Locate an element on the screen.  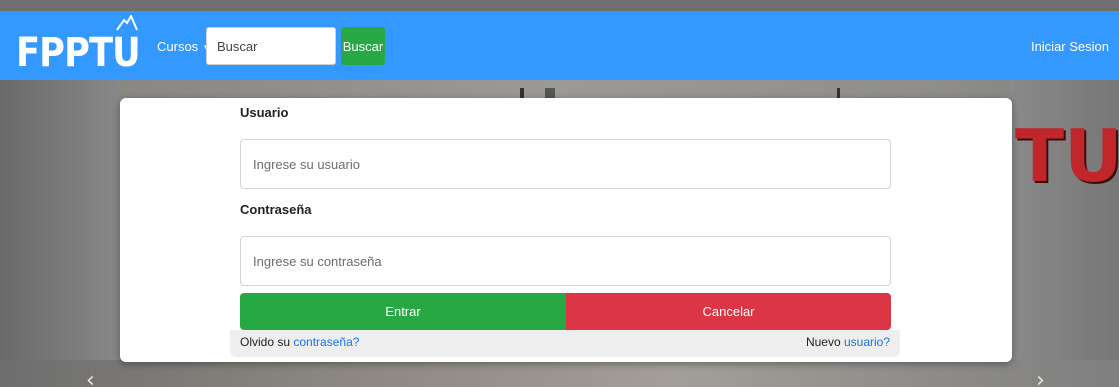
password-label: Contraseña is located at coordinates (276, 209).